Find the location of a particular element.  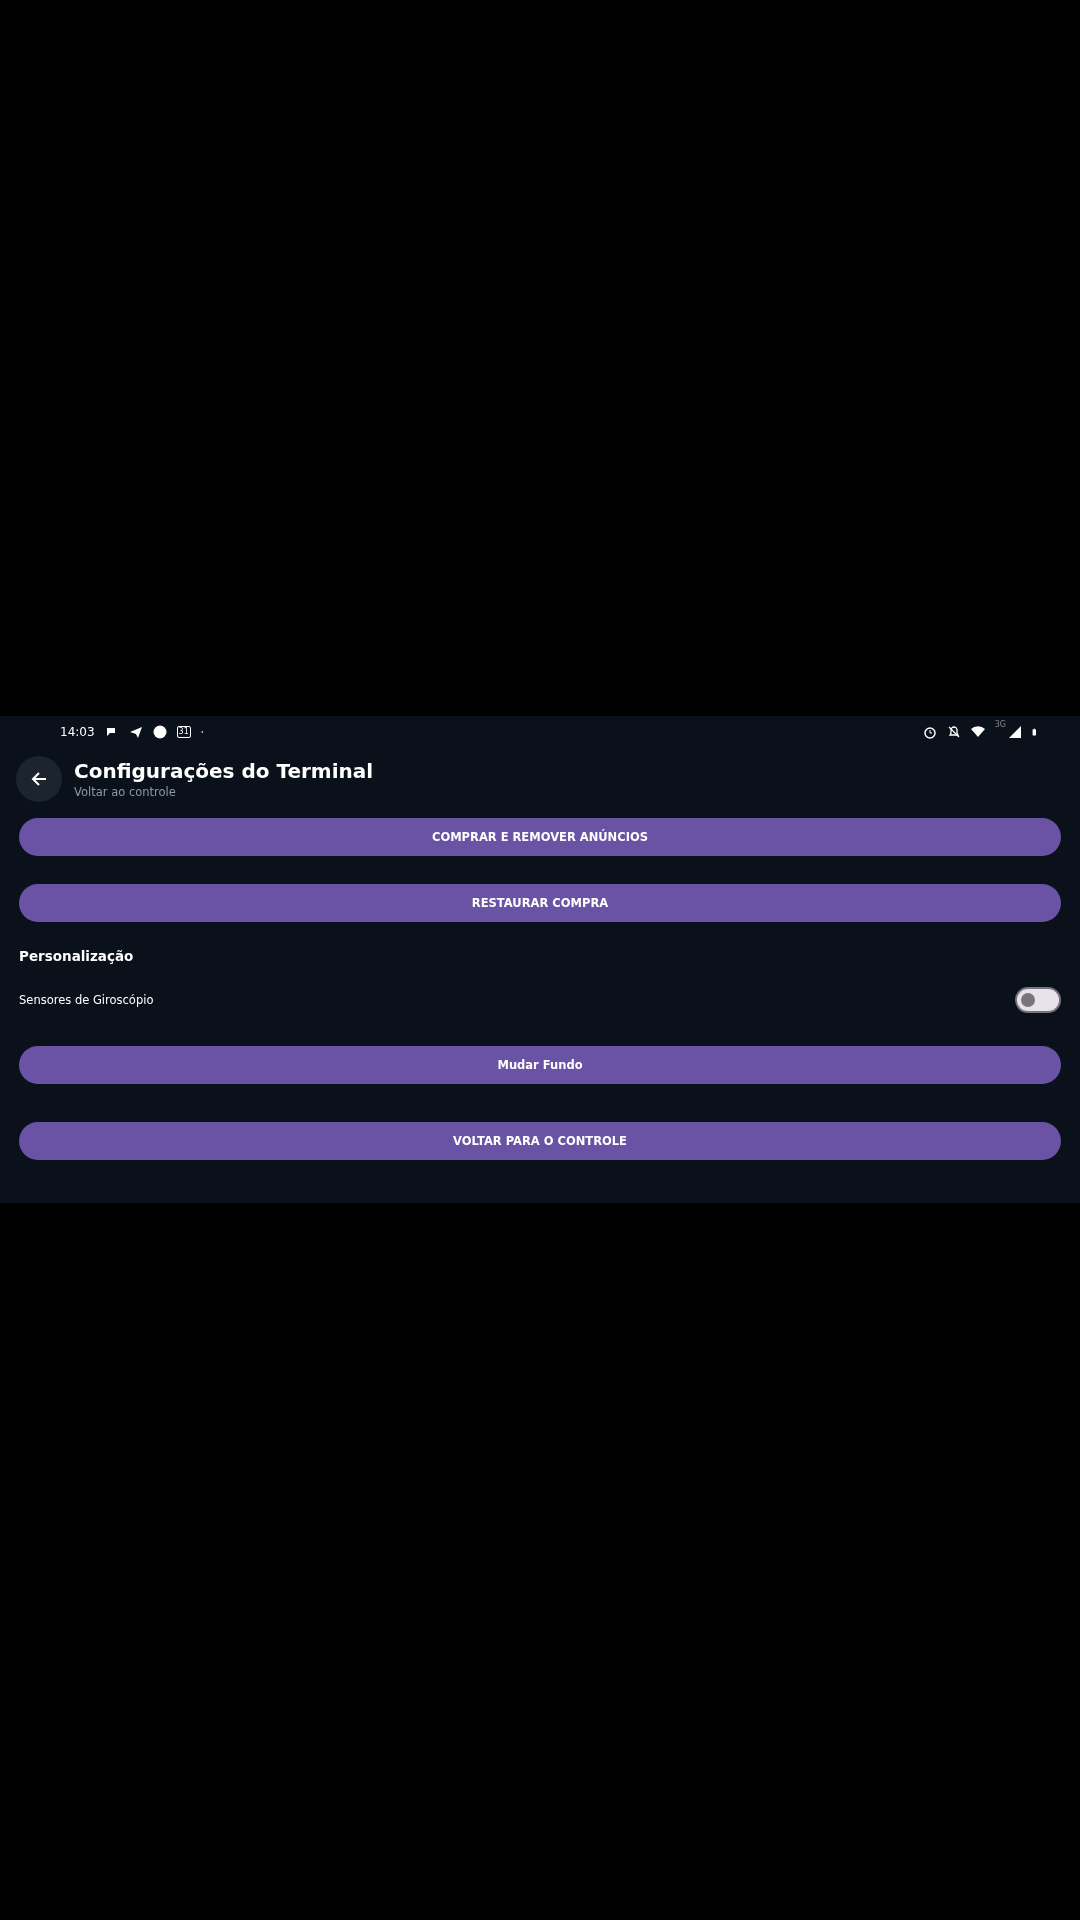

wifi-icon is located at coordinates (977, 732).